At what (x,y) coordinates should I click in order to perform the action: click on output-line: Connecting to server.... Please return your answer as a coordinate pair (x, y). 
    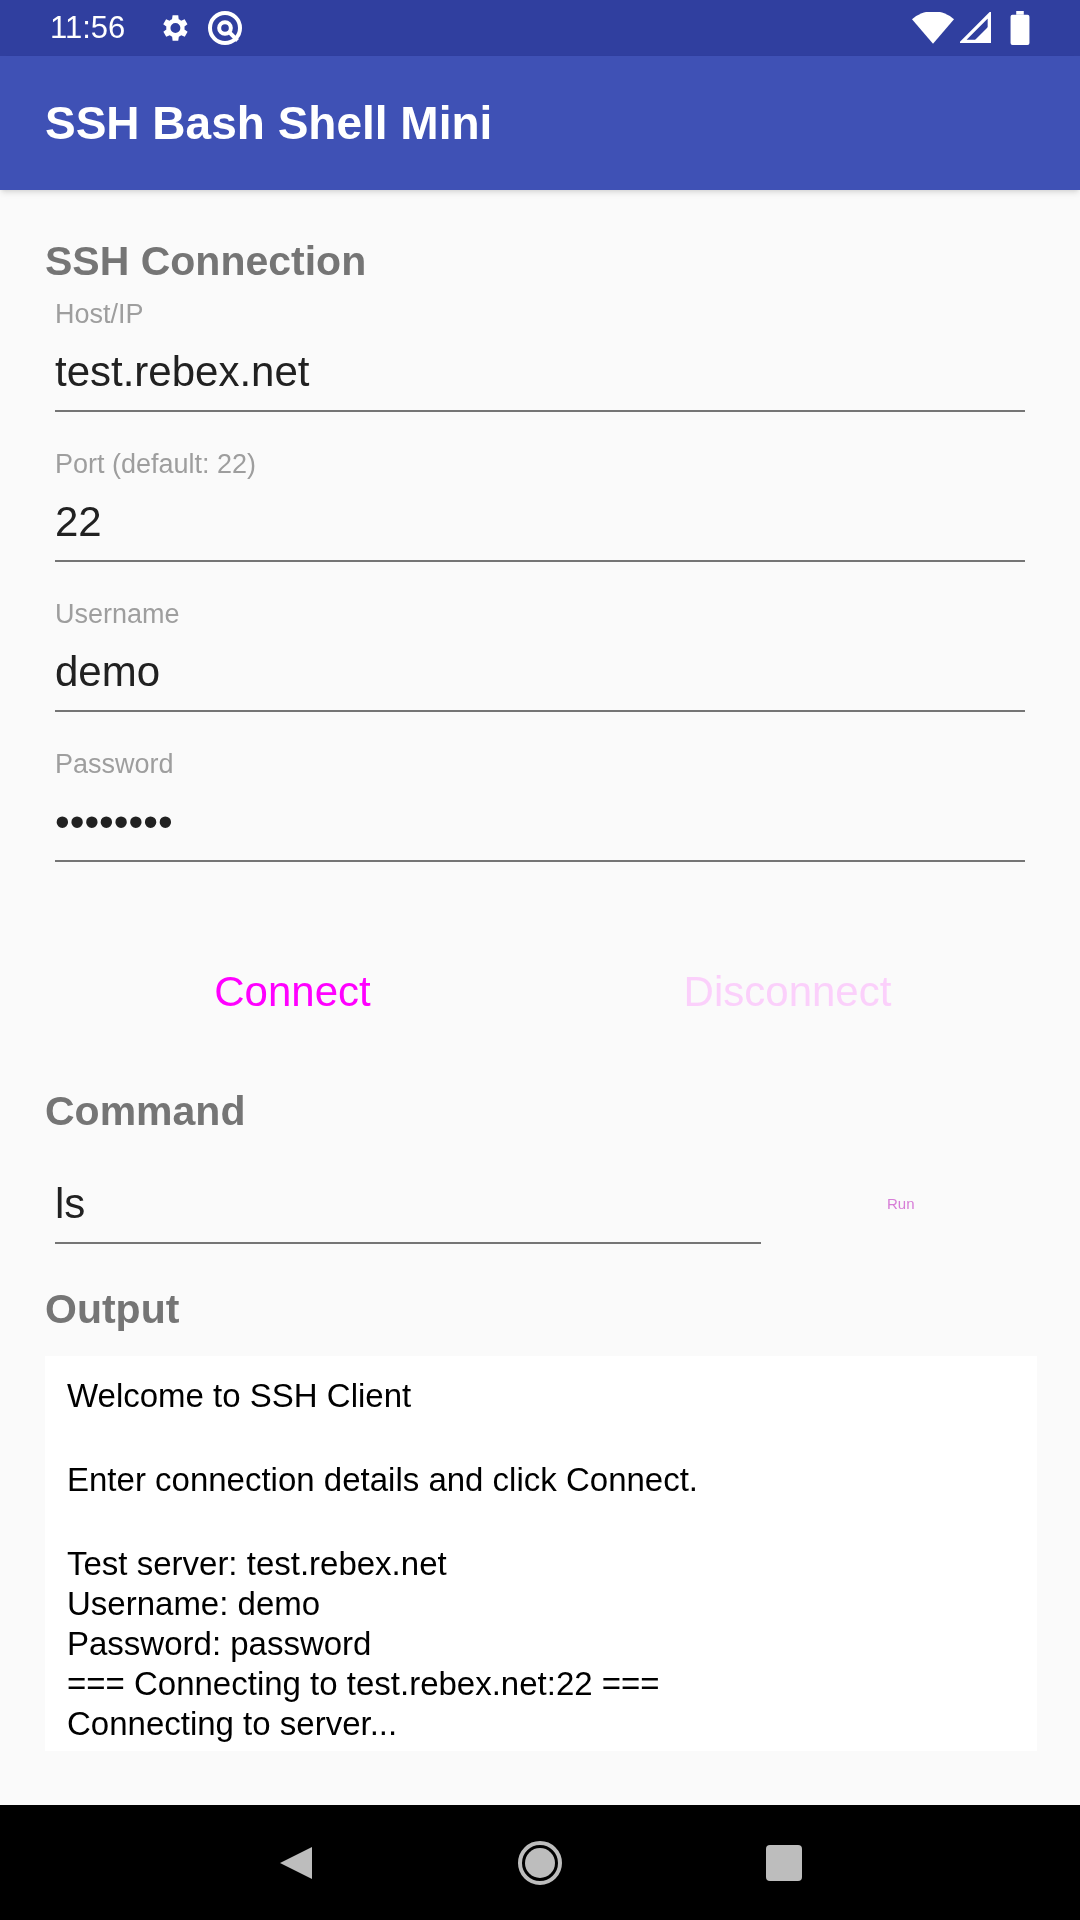
    Looking at the image, I should click on (233, 1724).